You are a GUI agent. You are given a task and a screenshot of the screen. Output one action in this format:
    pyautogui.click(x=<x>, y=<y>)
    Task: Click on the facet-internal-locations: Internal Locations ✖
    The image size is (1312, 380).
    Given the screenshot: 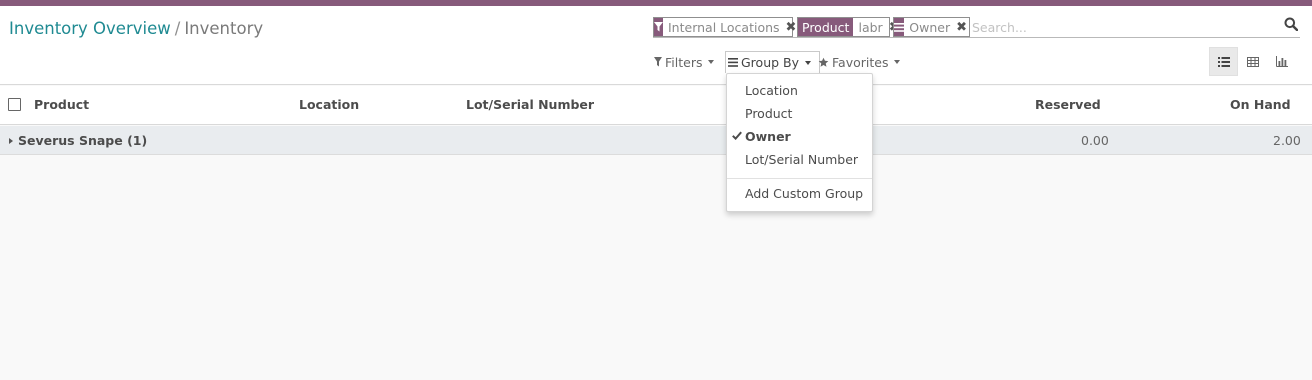 What is the action you would take?
    pyautogui.click(x=724, y=27)
    